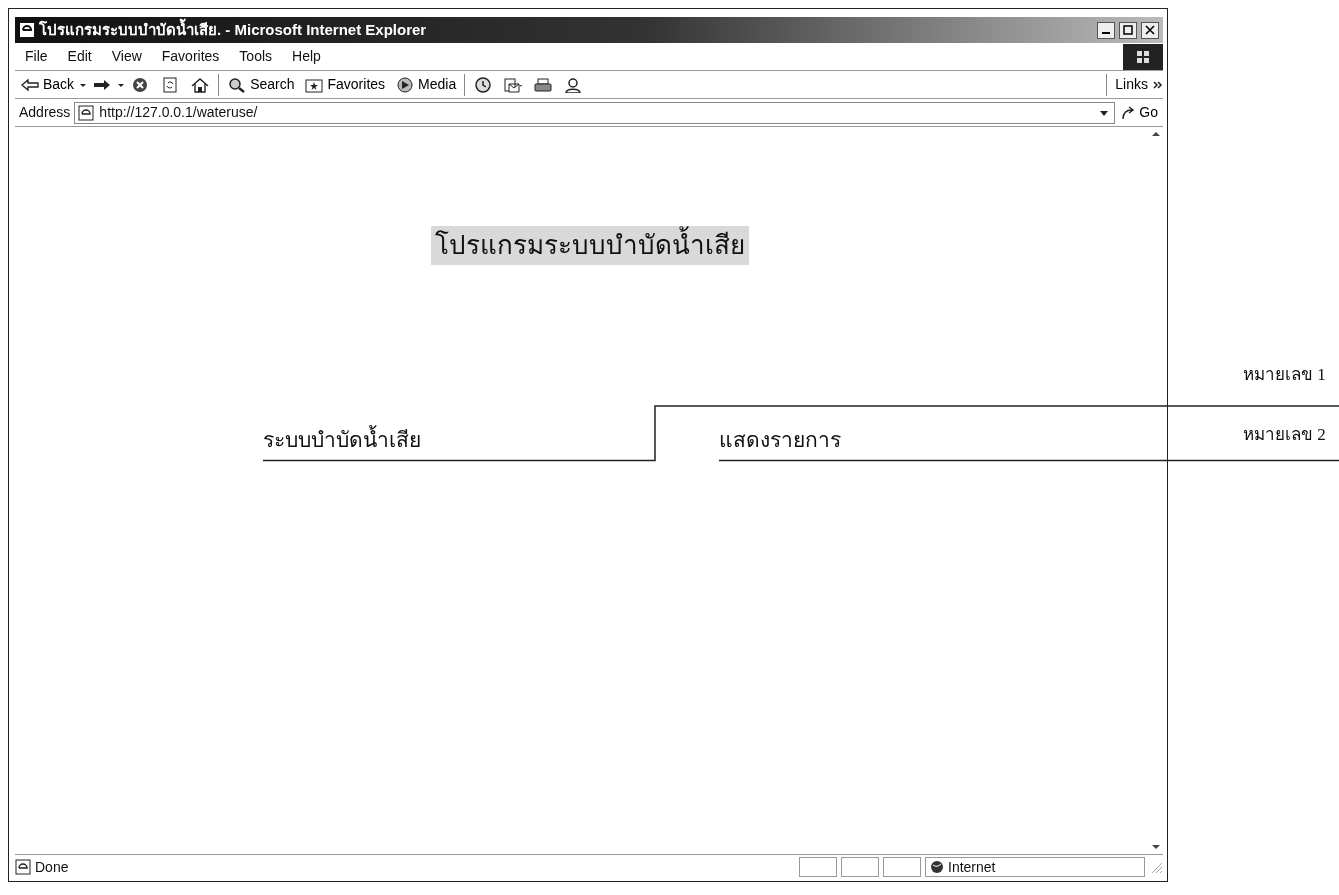 Image resolution: width=1339 pixels, height=895 pixels. Describe the element at coordinates (483, 84) in the screenshot. I see `history-icon` at that location.